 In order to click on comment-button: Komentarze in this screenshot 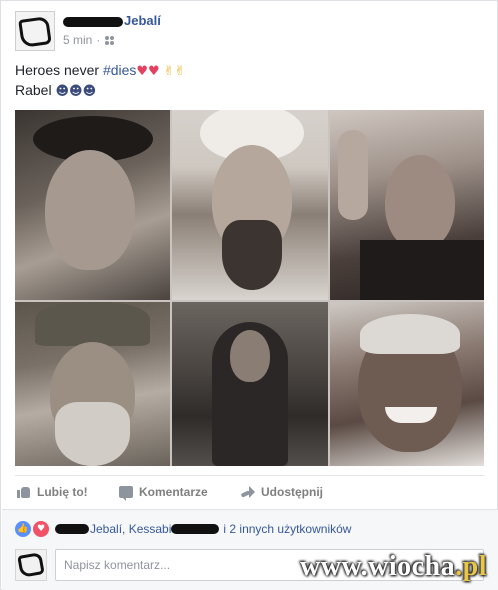, I will do `click(163, 493)`.